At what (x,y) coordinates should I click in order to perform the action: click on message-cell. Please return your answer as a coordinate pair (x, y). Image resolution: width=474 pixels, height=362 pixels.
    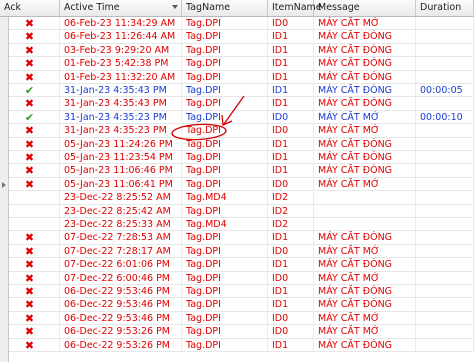
    Looking at the image, I should click on (365, 211).